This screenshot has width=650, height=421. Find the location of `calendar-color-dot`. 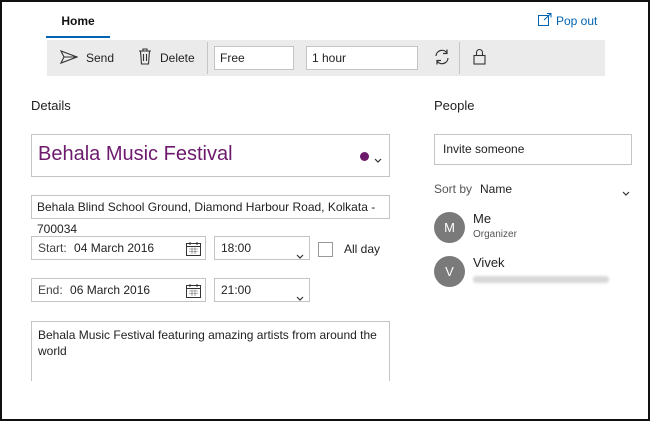

calendar-color-dot is located at coordinates (364, 156).